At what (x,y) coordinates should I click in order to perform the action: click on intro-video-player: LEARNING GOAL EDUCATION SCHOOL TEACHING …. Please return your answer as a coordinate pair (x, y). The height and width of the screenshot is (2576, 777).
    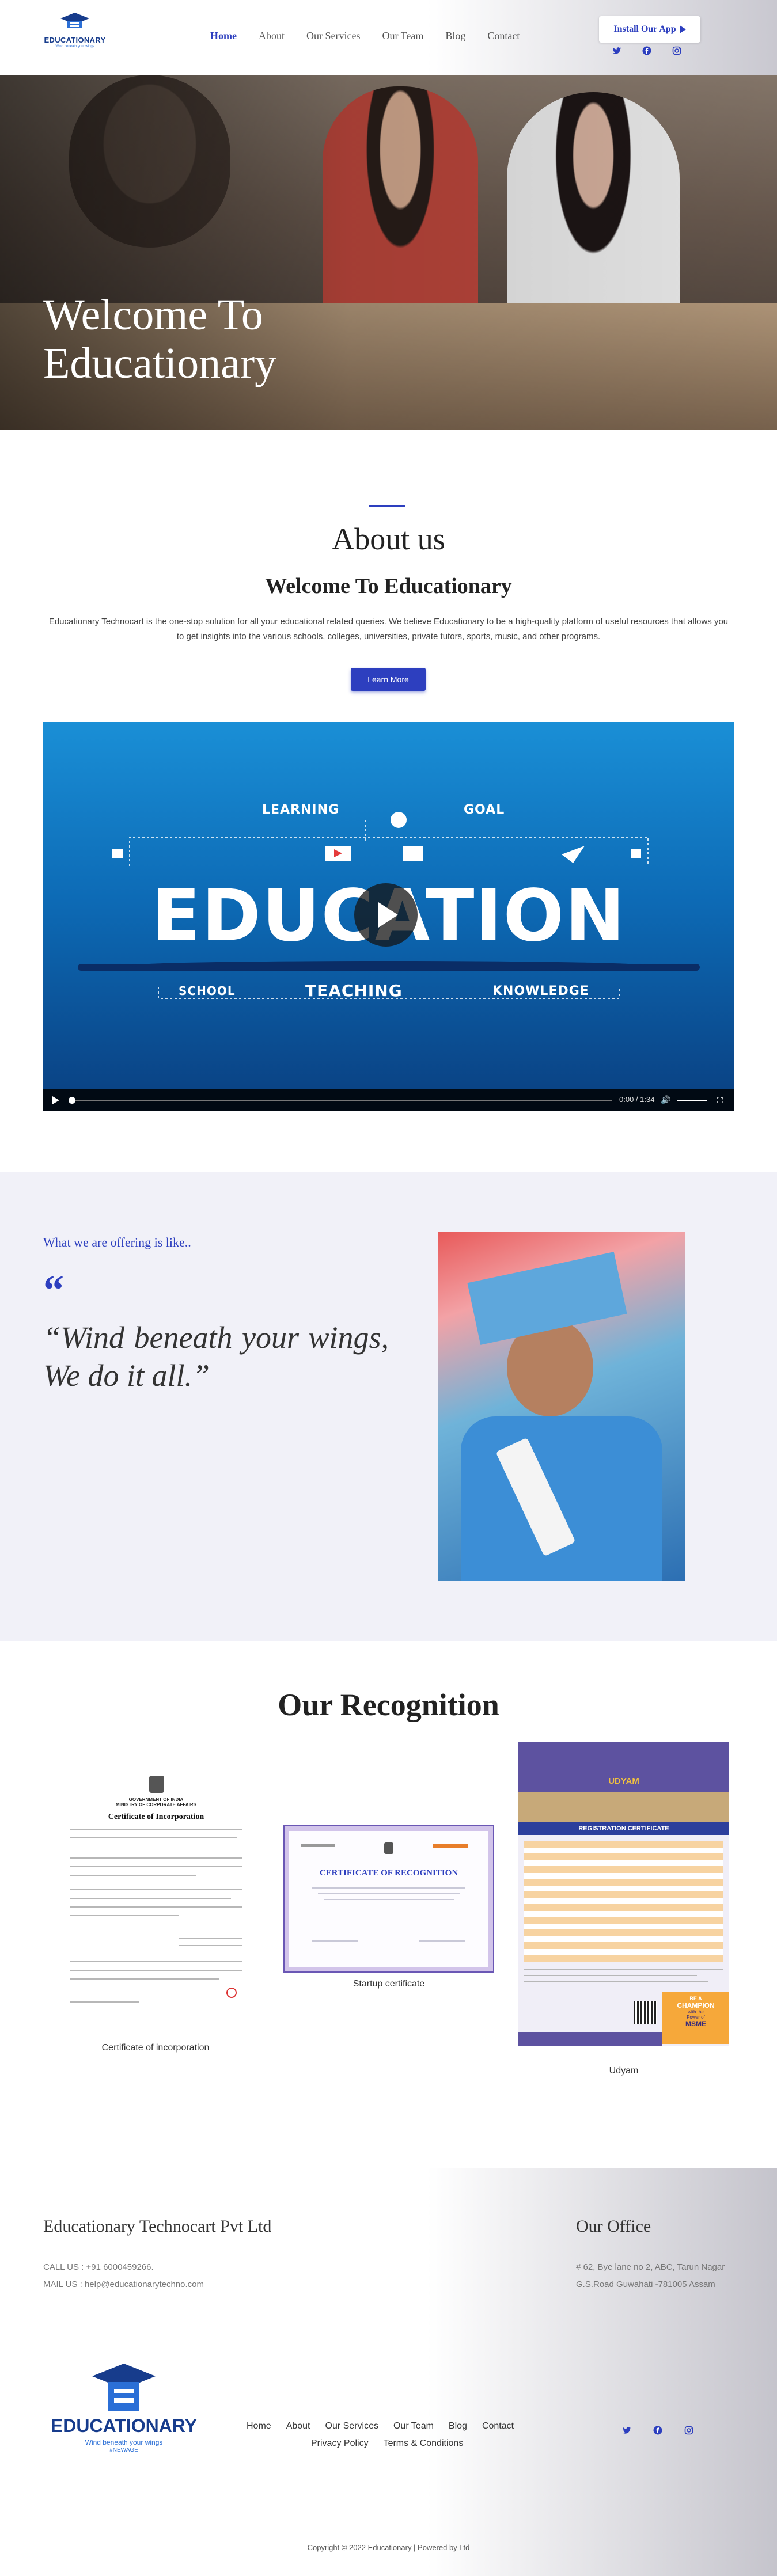
    Looking at the image, I should click on (388, 916).